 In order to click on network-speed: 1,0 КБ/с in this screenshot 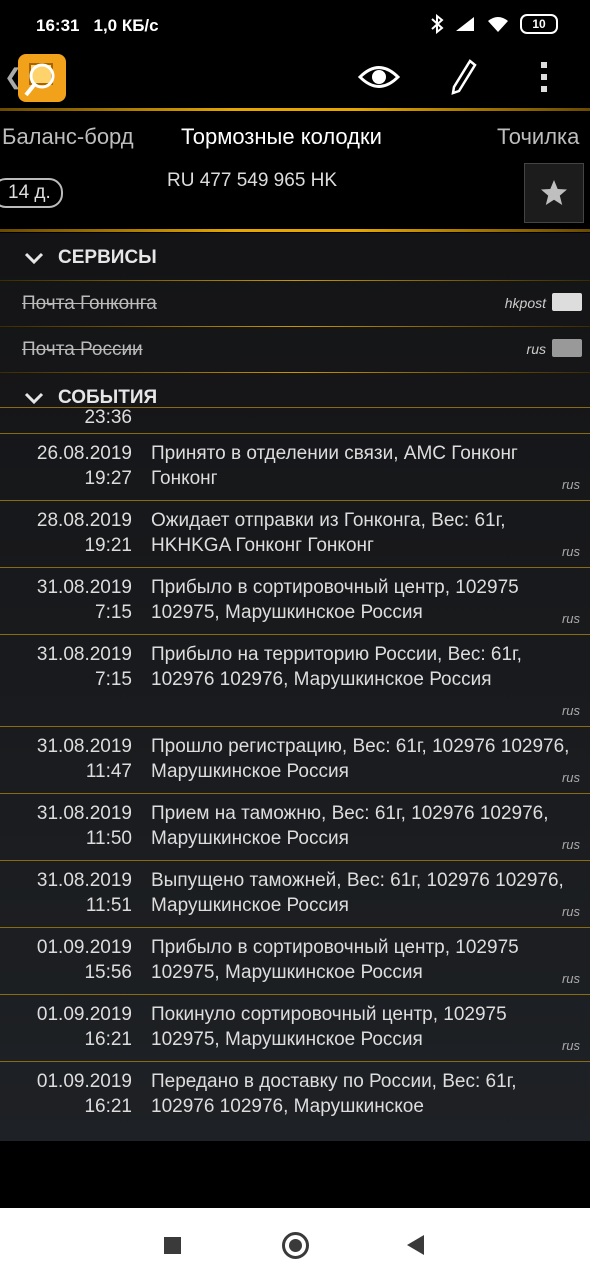, I will do `click(126, 25)`.